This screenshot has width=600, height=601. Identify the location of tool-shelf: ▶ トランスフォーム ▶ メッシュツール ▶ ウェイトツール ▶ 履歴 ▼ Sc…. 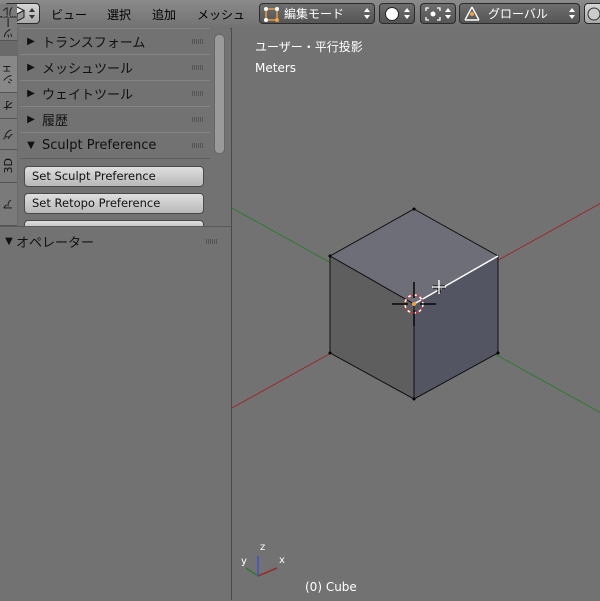
(124, 127).